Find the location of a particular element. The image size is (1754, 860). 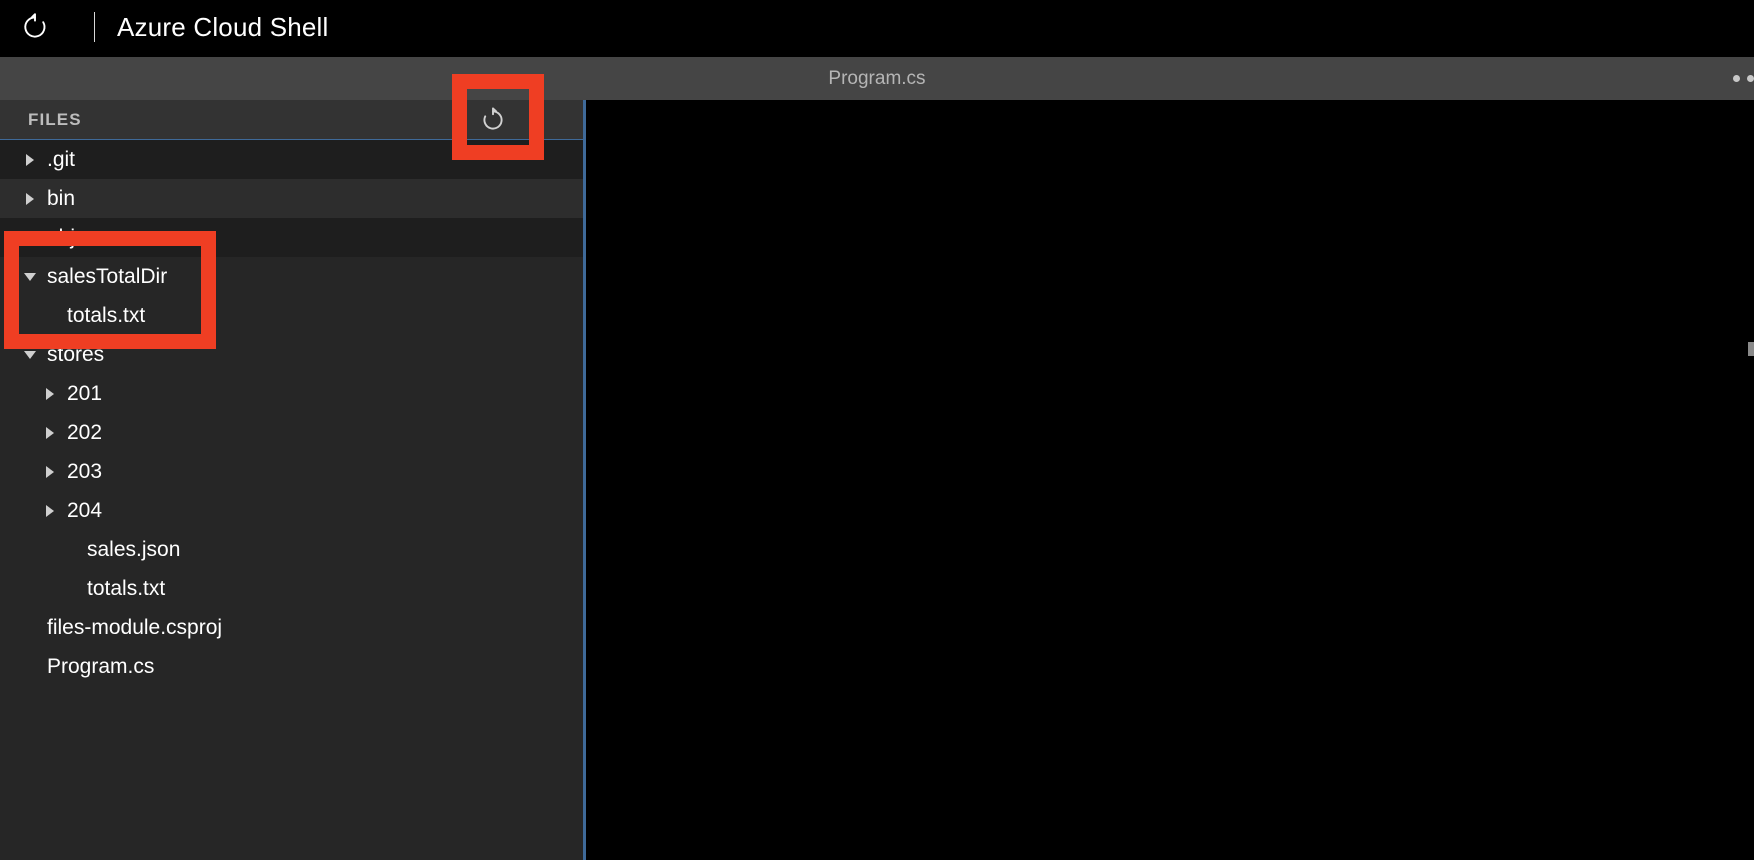

titlebar-divider is located at coordinates (94, 27).